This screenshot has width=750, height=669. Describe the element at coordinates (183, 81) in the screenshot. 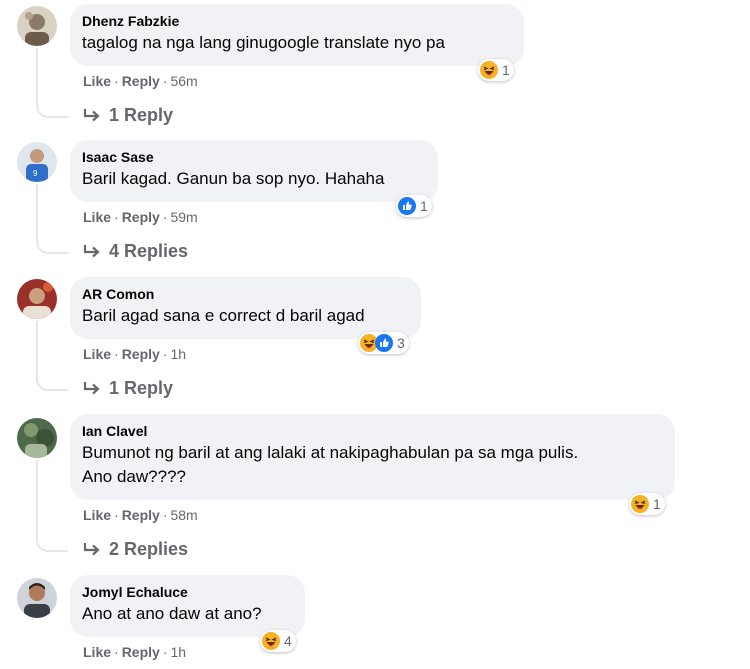

I see `comment-timestamp: 56m` at that location.